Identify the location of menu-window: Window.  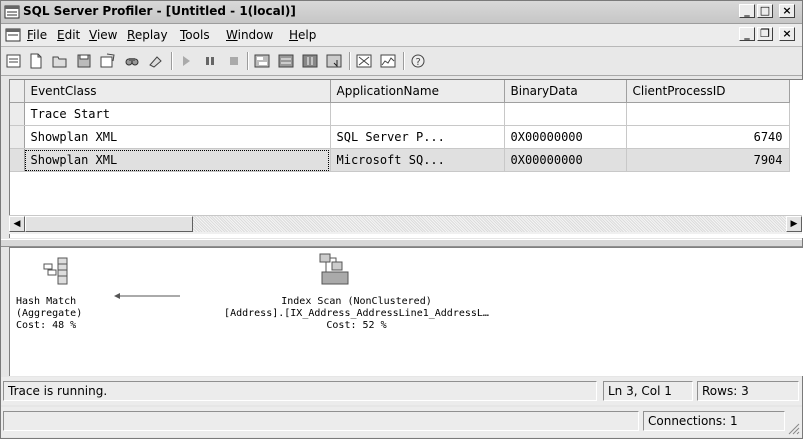
(249, 35).